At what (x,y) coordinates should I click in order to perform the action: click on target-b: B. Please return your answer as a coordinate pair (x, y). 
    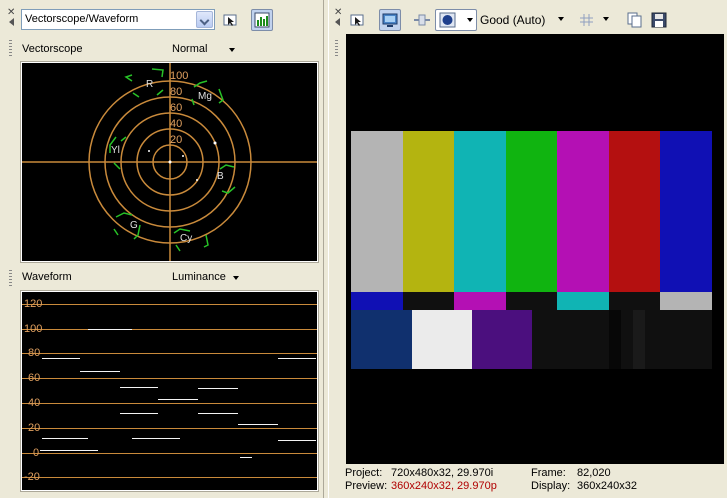
    Looking at the image, I should click on (220, 176).